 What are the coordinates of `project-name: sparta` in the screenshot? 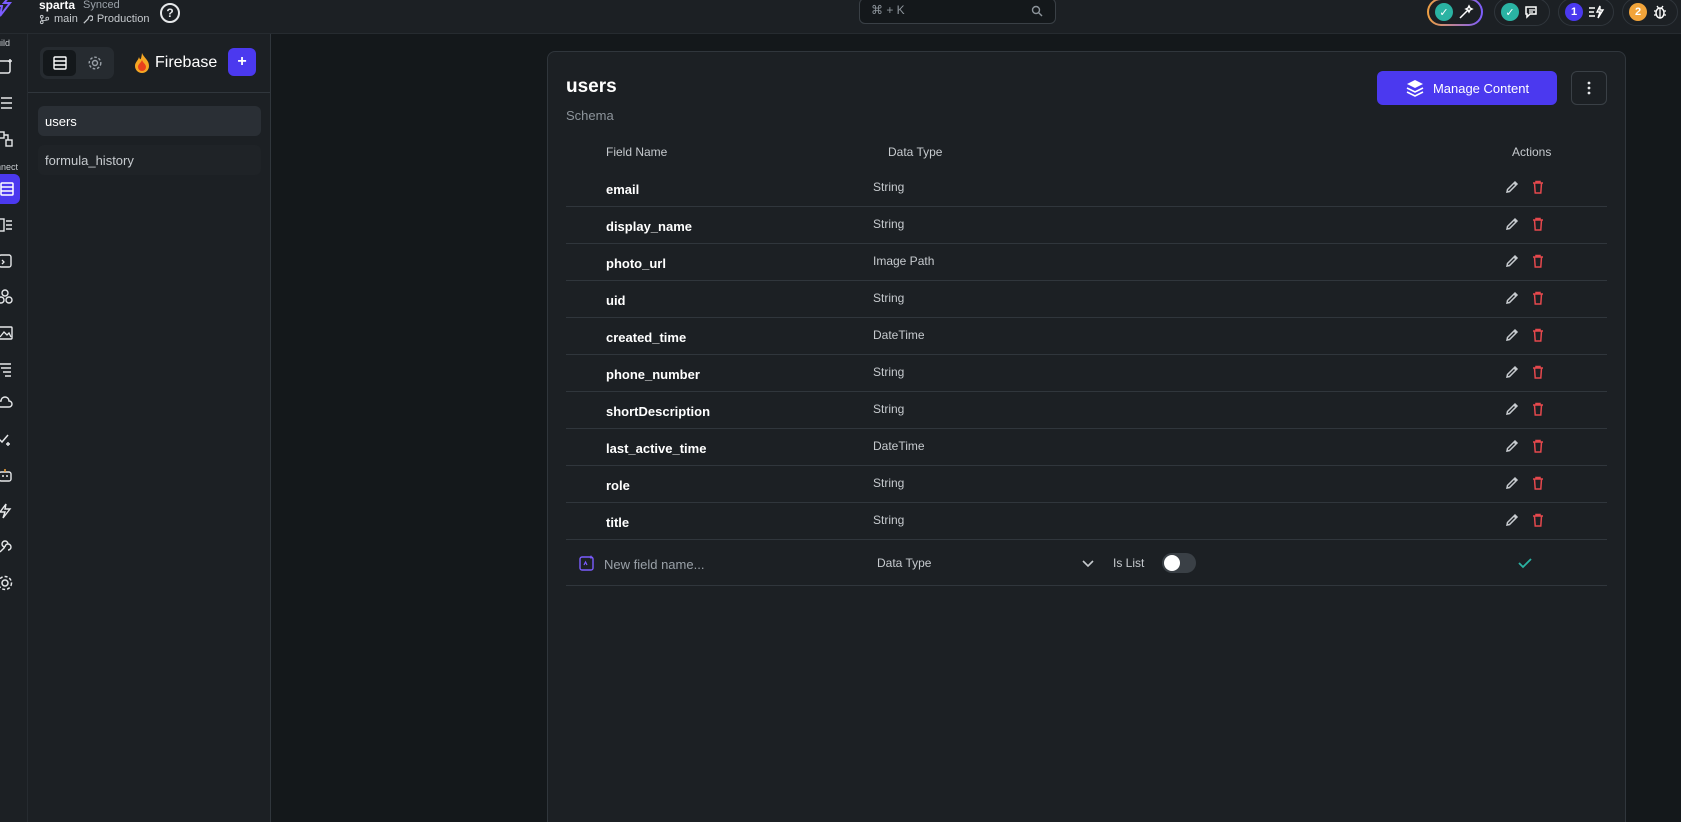 It's located at (57, 6).